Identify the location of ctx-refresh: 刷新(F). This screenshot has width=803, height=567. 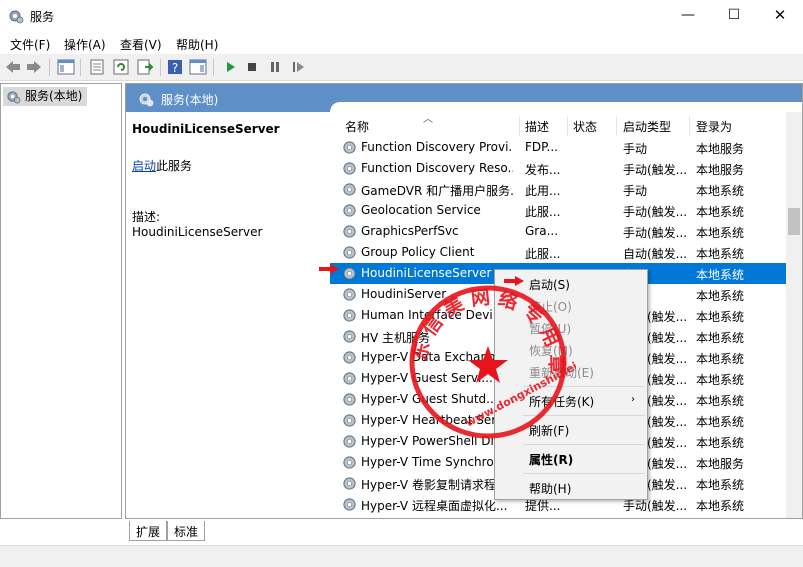
(549, 430).